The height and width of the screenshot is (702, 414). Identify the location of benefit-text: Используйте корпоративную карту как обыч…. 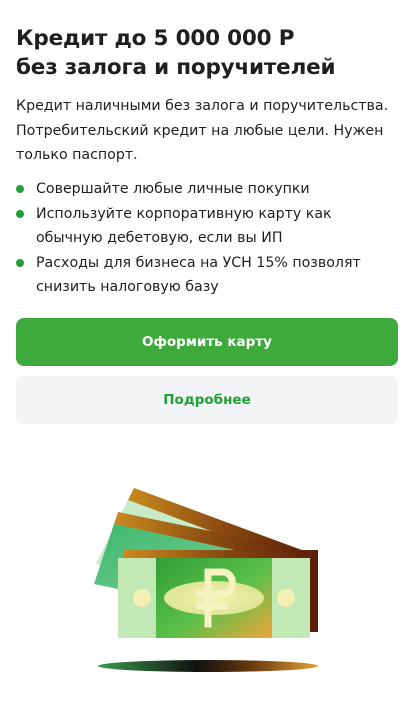
(184, 226).